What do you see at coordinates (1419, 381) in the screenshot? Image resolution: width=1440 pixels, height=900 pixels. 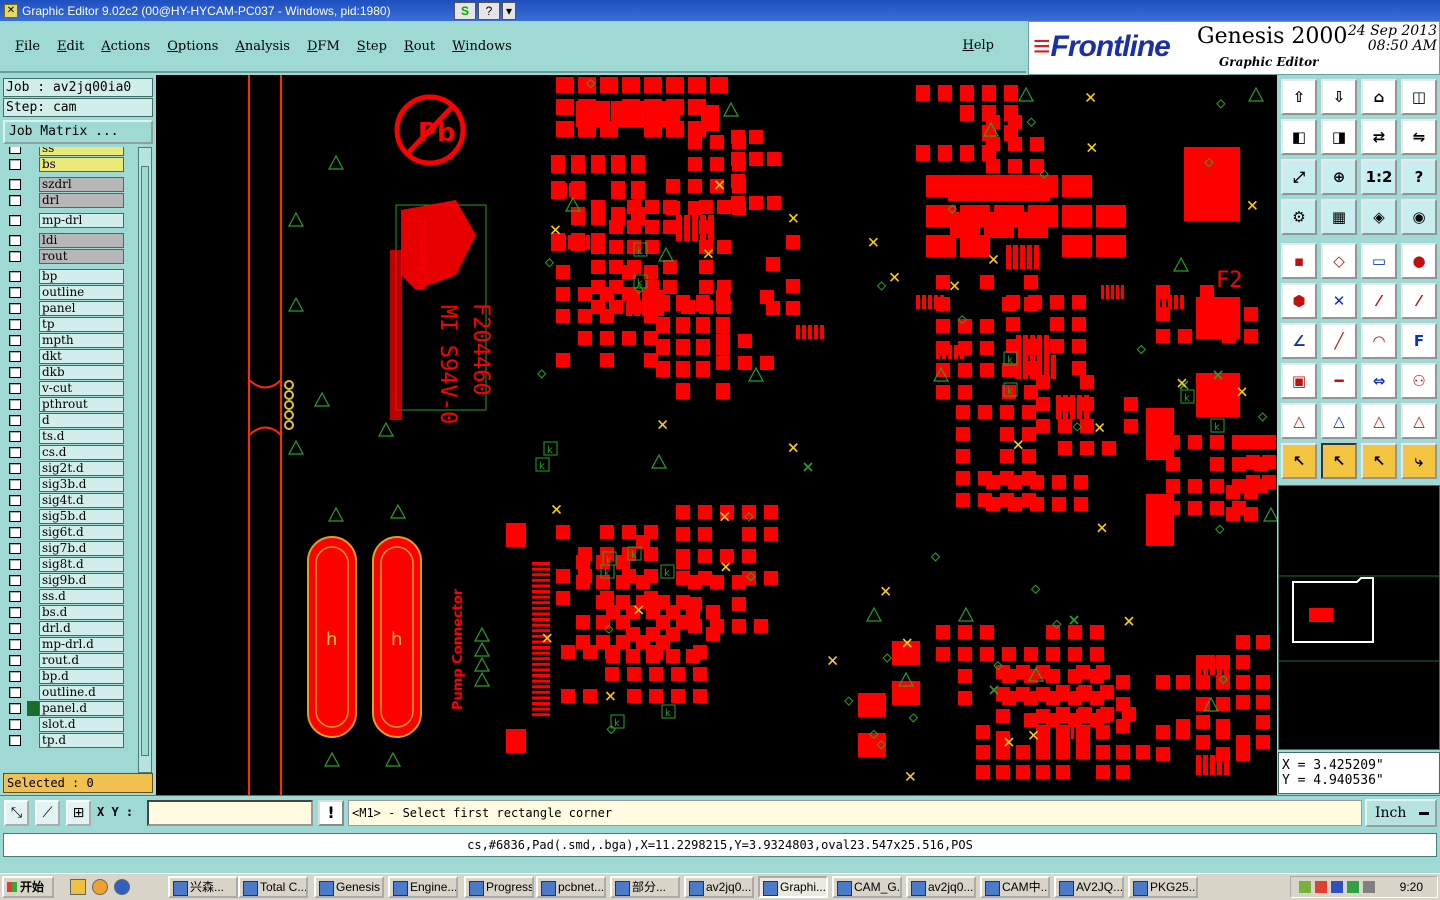 I see `tool-pads-button: ⚇` at bounding box center [1419, 381].